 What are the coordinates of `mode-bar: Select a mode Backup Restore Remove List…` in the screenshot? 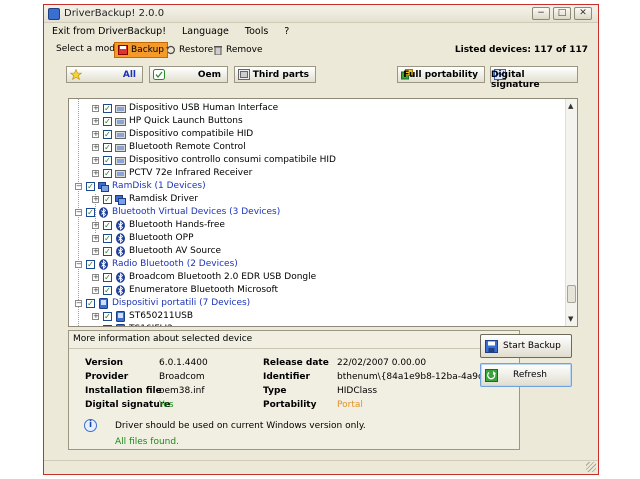 It's located at (321, 50).